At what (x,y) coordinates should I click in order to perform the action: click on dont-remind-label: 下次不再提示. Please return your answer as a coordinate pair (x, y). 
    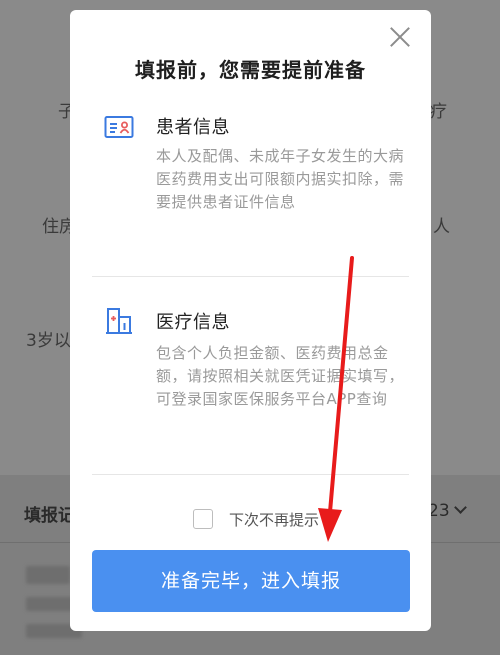
    Looking at the image, I should click on (274, 519).